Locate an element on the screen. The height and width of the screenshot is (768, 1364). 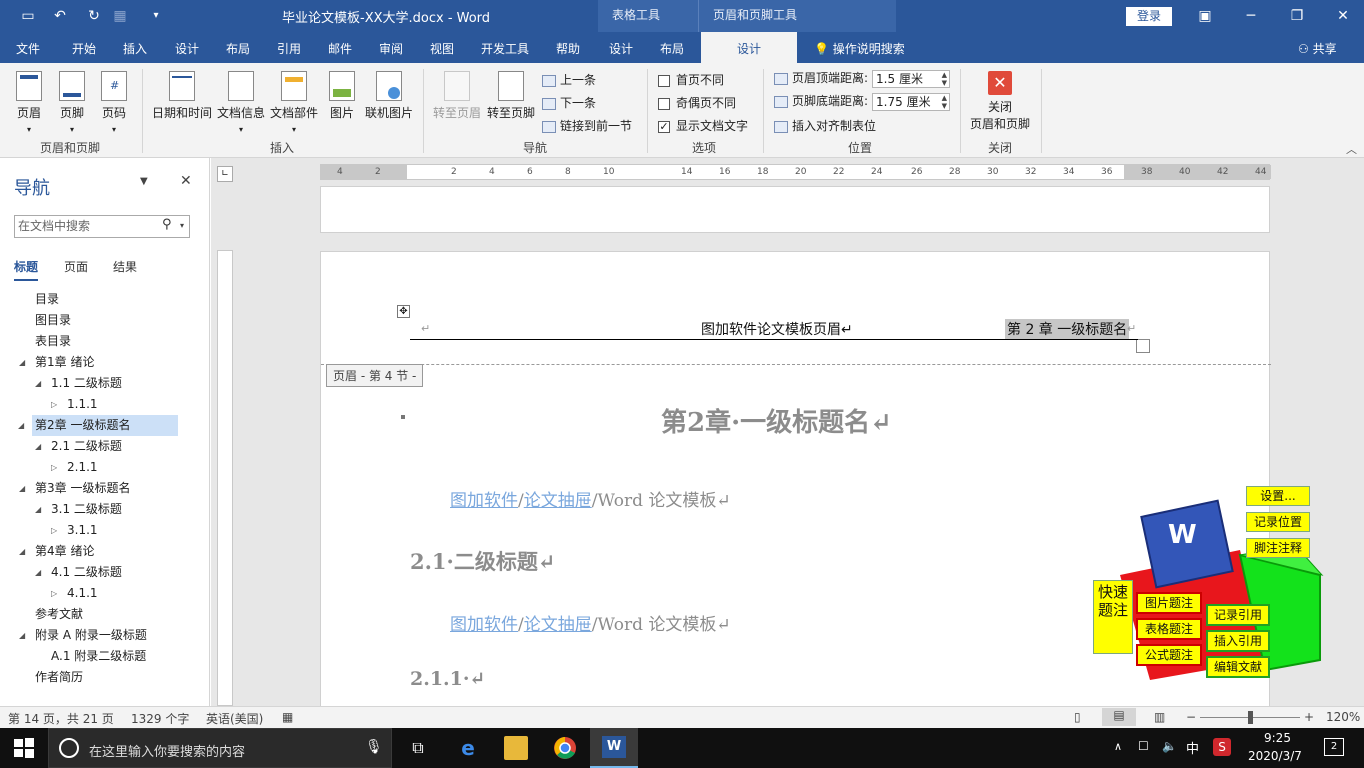
addin-edit-bibliography-button: 编辑文献 is located at coordinates (1238, 667).